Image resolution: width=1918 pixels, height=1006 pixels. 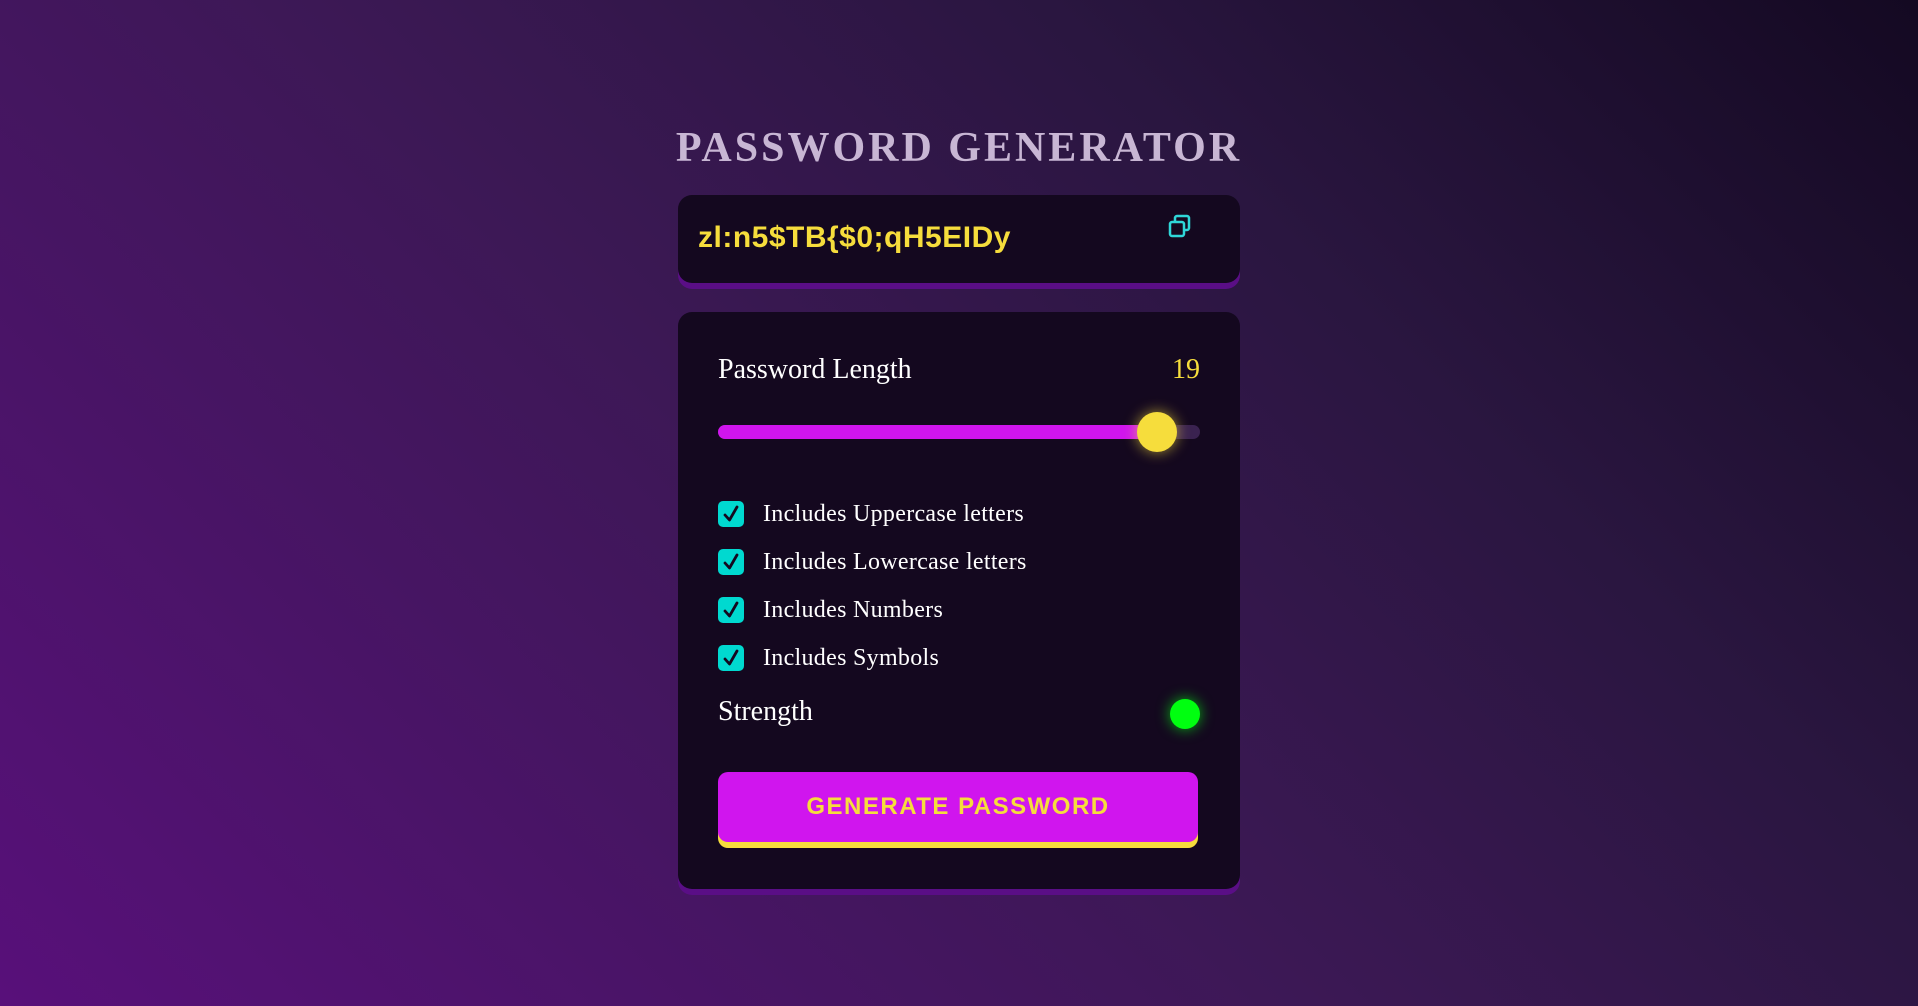 I want to click on password-length-value: 19, so click(x=1186, y=369).